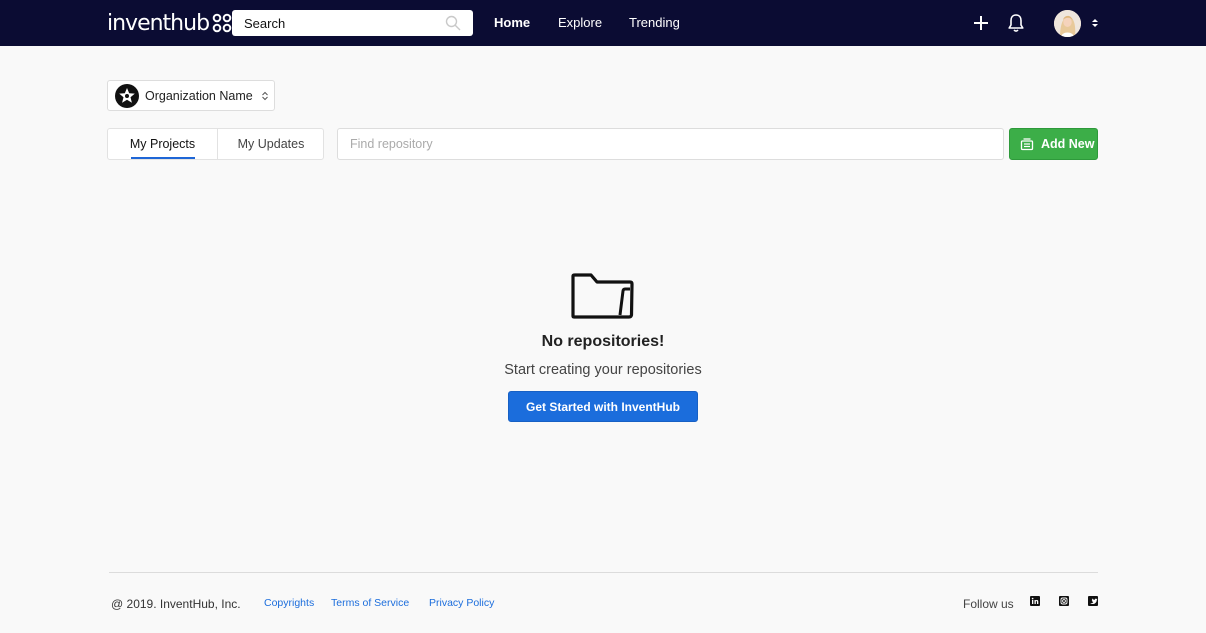  Describe the element at coordinates (988, 604) in the screenshot. I see `follow-us-label: Follow us` at that location.